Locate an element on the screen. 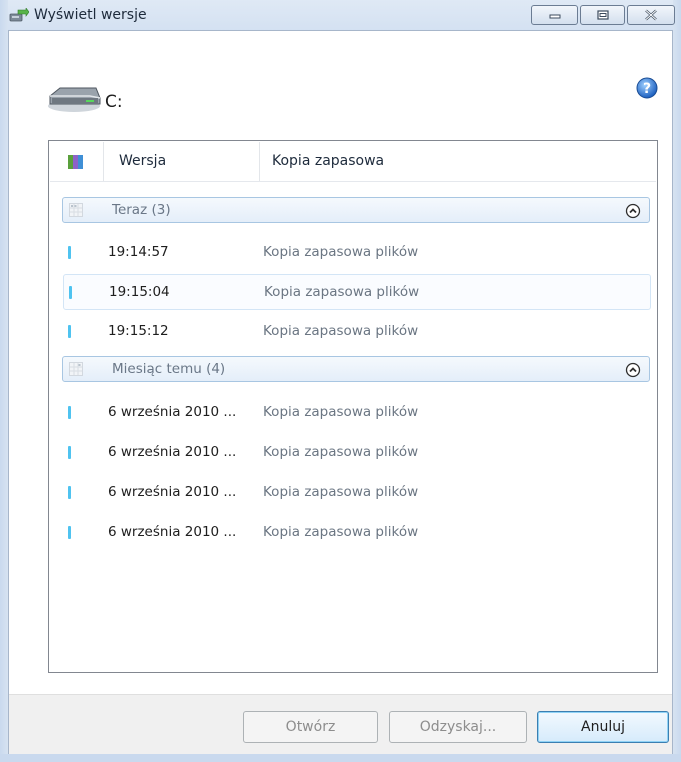 This screenshot has height=762, width=681. column-header-version: Wersja is located at coordinates (182, 161).